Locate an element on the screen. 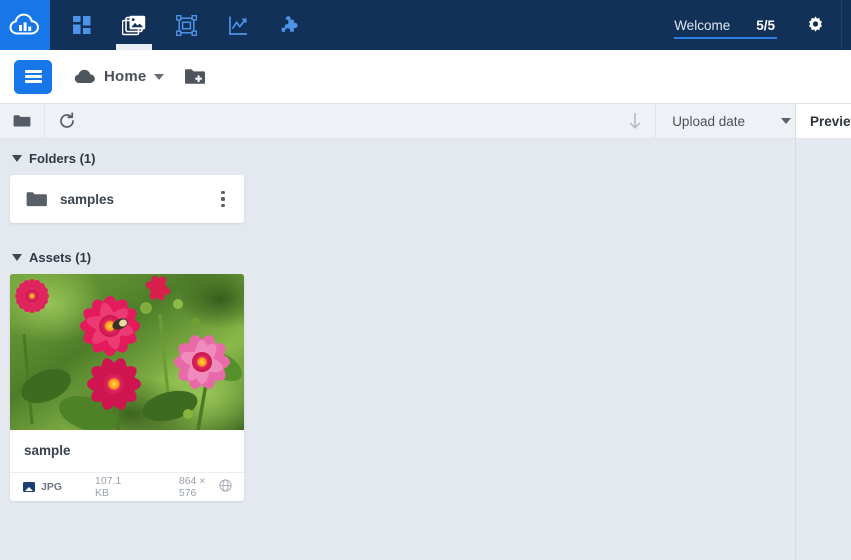 Image resolution: width=851 pixels, height=560 pixels. asset-dimensions: 864 × 576 is located at coordinates (192, 487).